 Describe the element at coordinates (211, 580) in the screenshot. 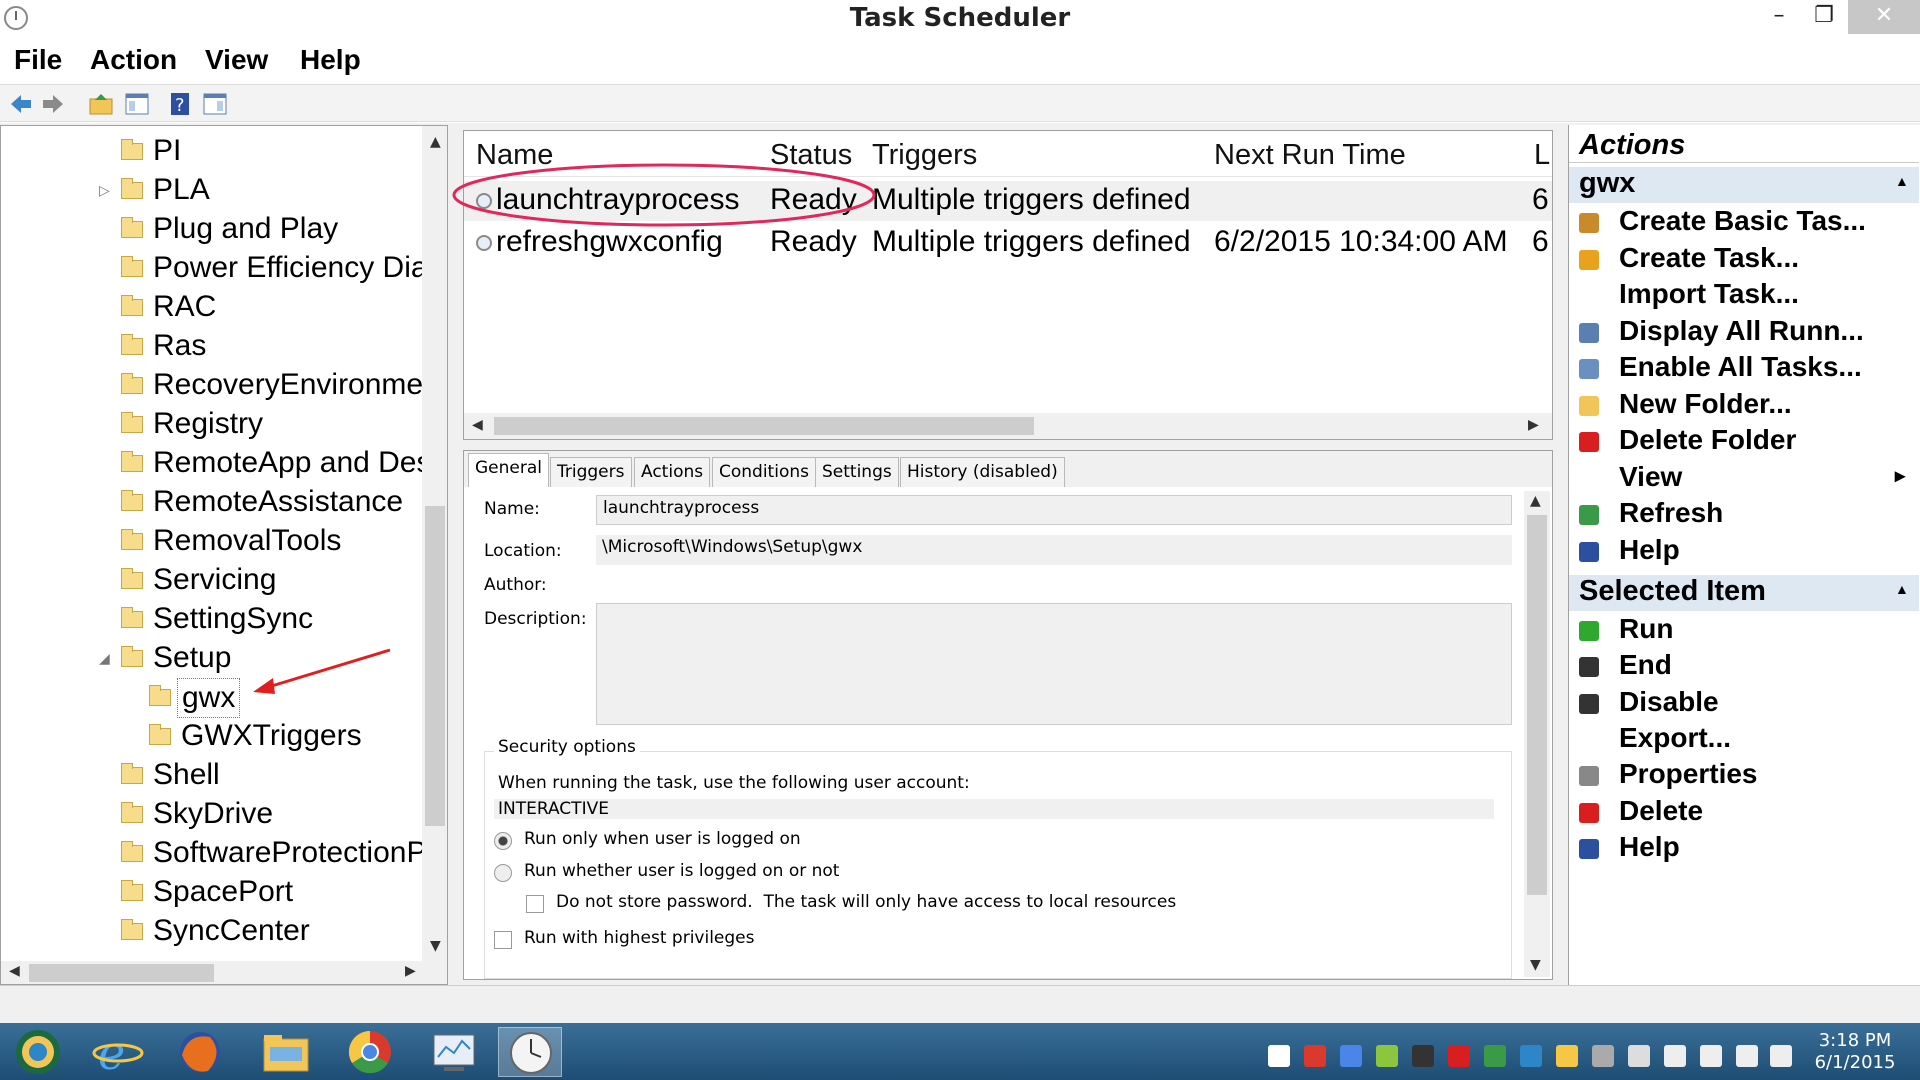

I see `tree-item: Servicing` at that location.